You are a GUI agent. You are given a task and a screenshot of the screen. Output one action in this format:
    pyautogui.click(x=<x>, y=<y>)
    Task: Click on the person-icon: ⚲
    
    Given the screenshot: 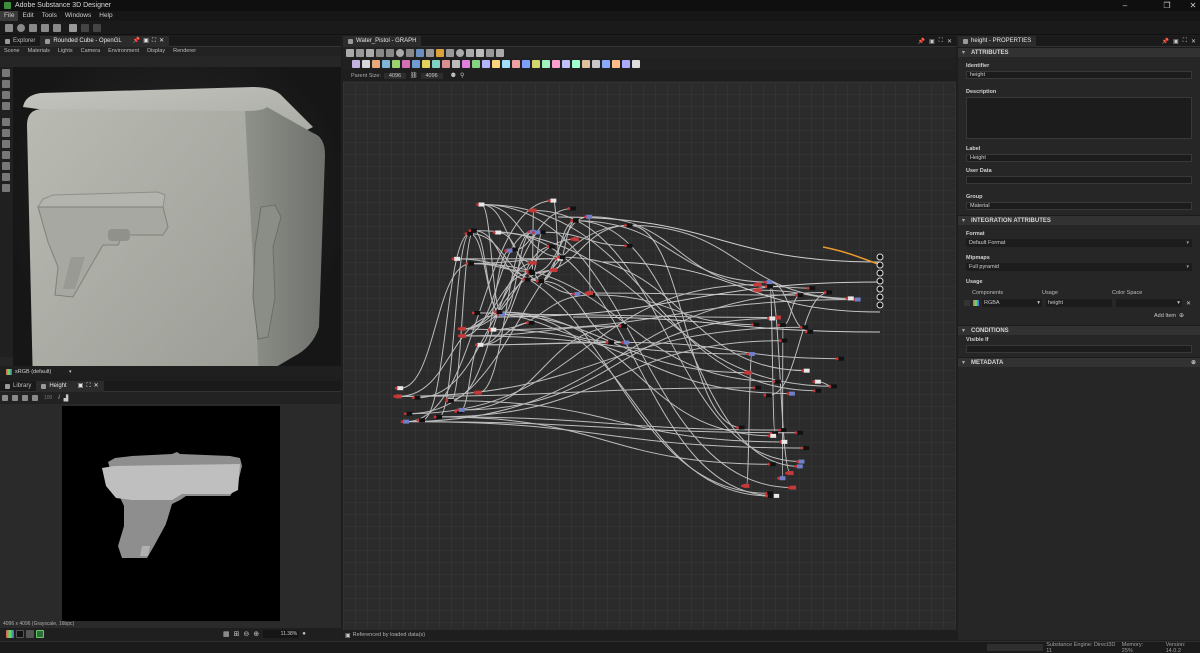 What is the action you would take?
    pyautogui.click(x=462, y=75)
    